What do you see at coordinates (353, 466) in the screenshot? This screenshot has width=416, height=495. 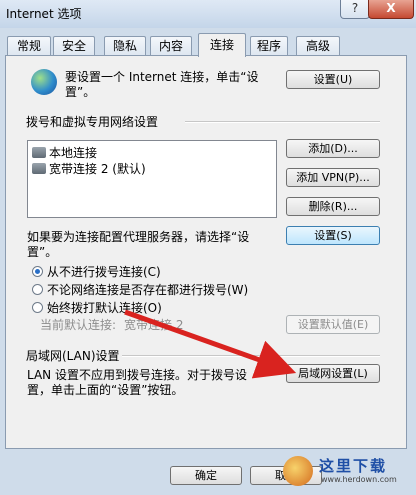 I see `watermark-brand: 这里下载` at bounding box center [353, 466].